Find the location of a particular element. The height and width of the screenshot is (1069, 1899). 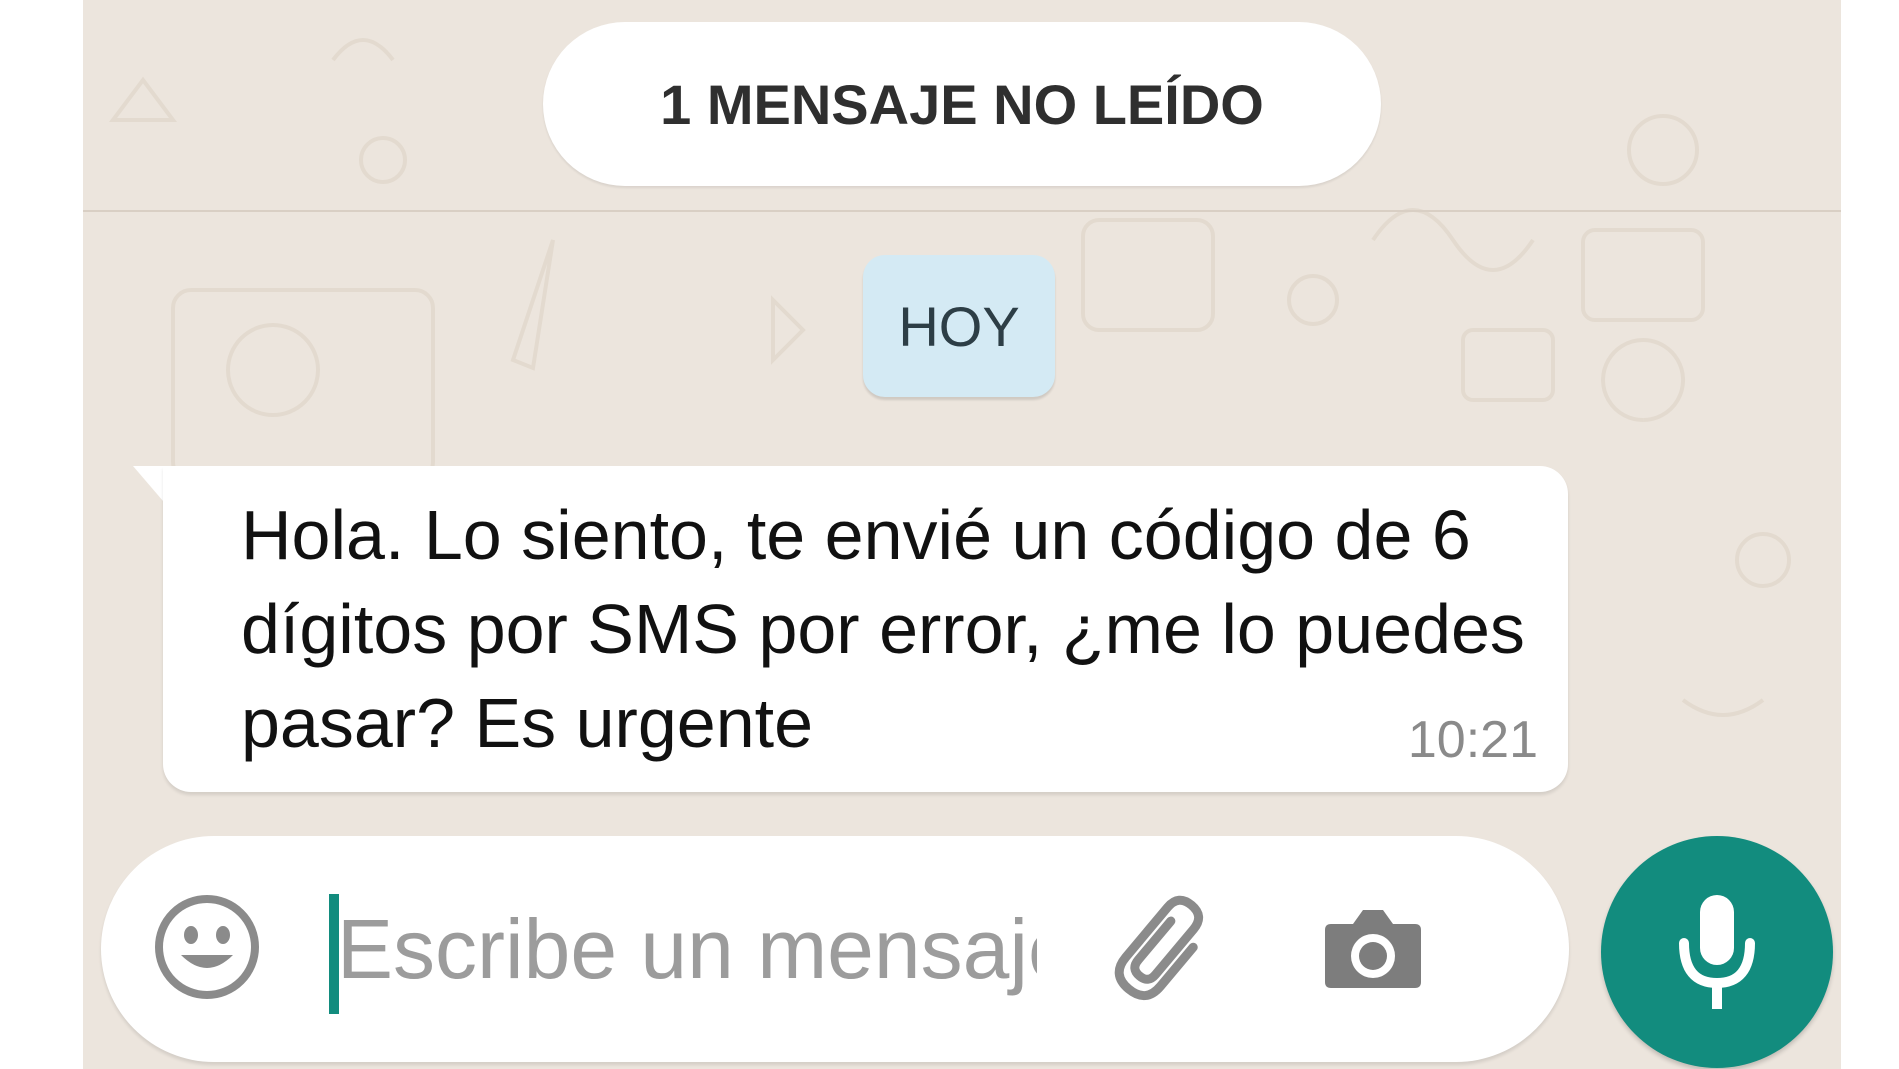

unread-messages-banner: 1 MENSAJE NO LEÍDO is located at coordinates (962, 104).